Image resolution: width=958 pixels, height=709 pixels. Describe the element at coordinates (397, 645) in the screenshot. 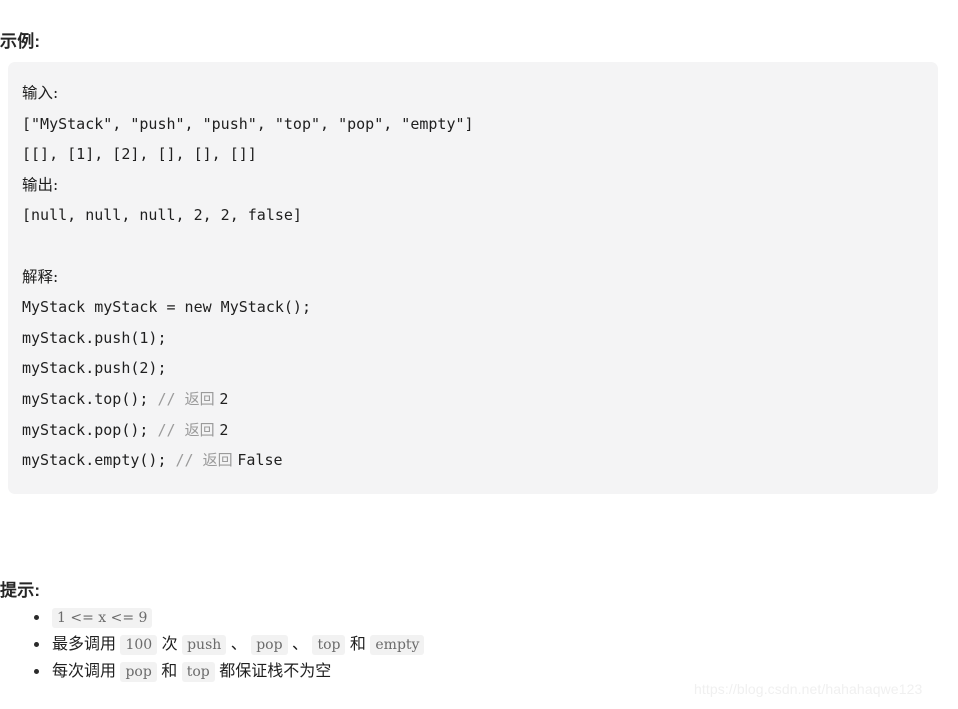

I see `inline-code-chip: empty` at that location.